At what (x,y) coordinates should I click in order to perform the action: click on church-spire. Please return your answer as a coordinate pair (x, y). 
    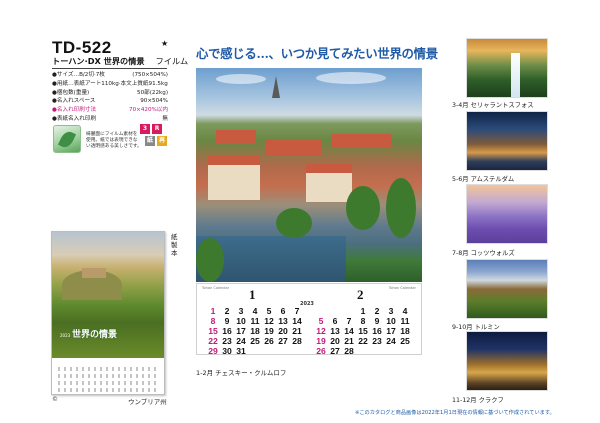
    Looking at the image, I should click on (276, 87).